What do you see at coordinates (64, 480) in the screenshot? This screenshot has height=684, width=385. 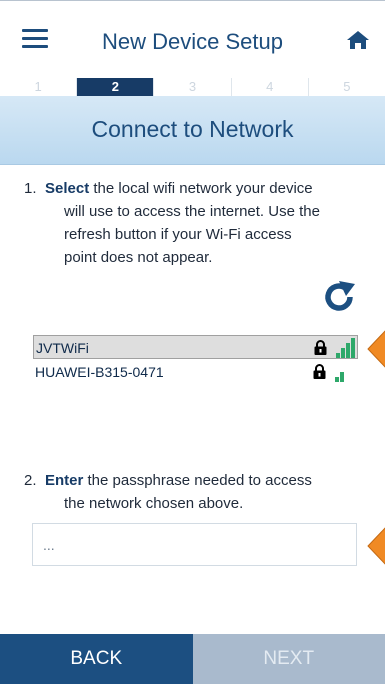 I see `instruction-emphasis: Enter` at bounding box center [64, 480].